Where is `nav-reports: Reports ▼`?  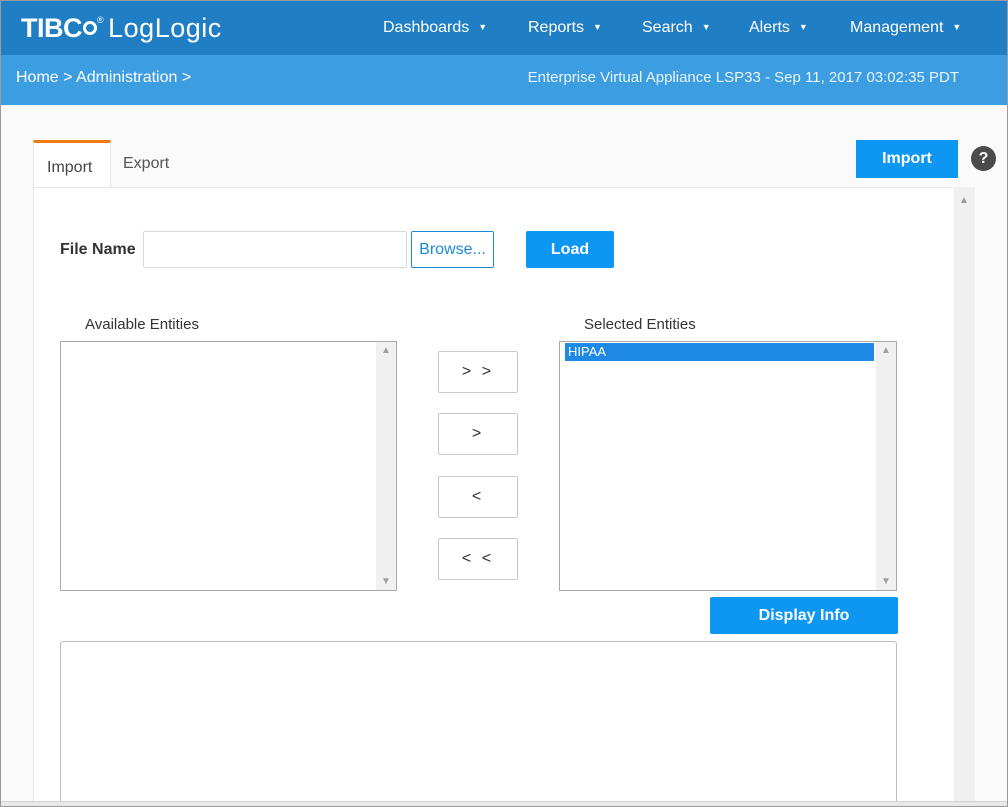 nav-reports: Reports ▼ is located at coordinates (565, 28).